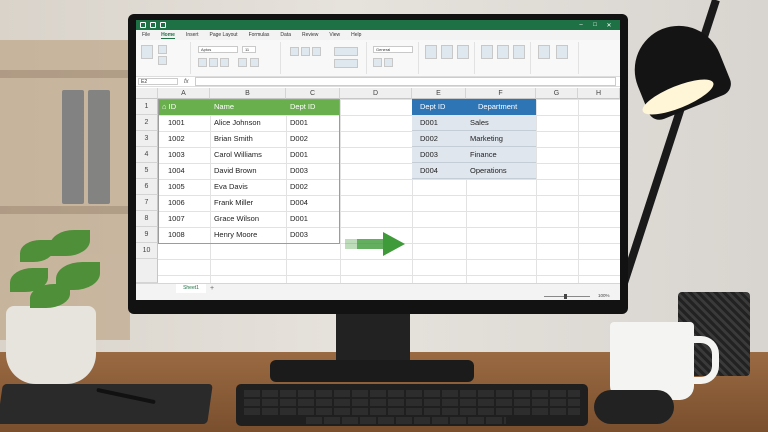  Describe the element at coordinates (431, 52) in the screenshot. I see `conditional-formatting-icon` at that location.